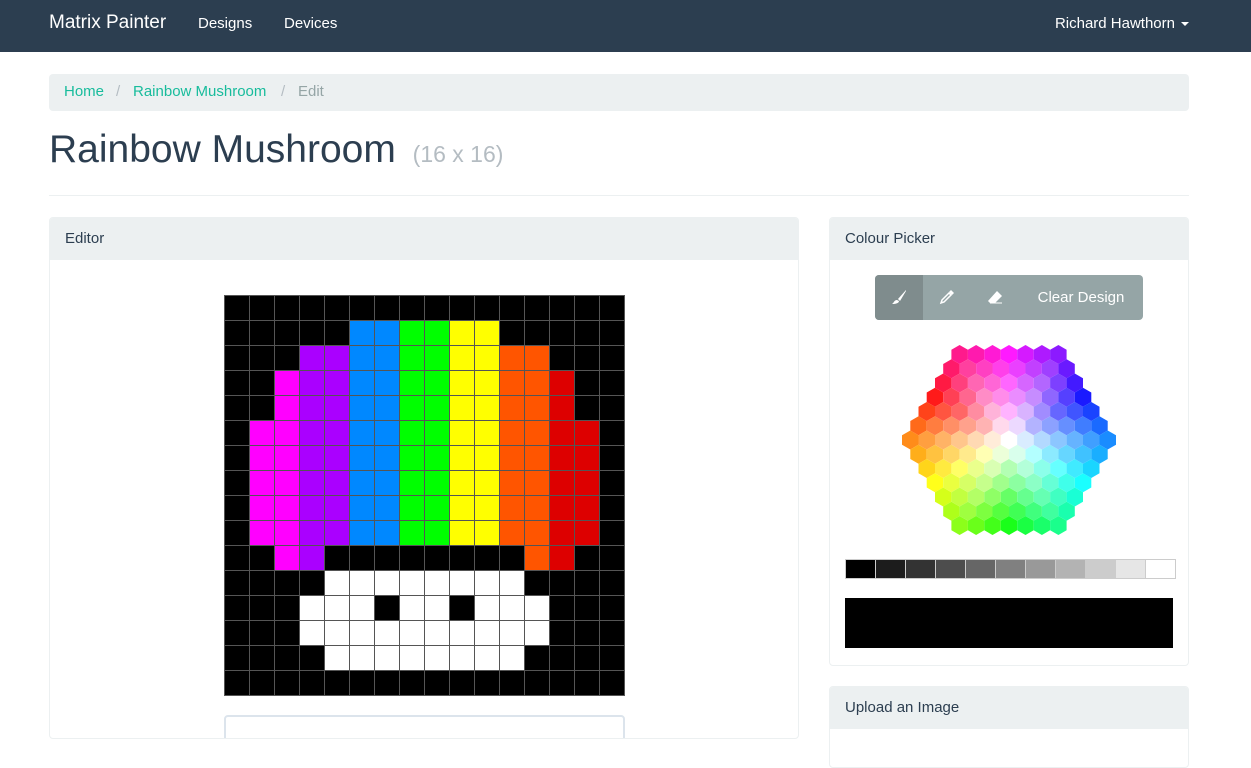  I want to click on brand-link: Matrix Painter, so click(107, 23).